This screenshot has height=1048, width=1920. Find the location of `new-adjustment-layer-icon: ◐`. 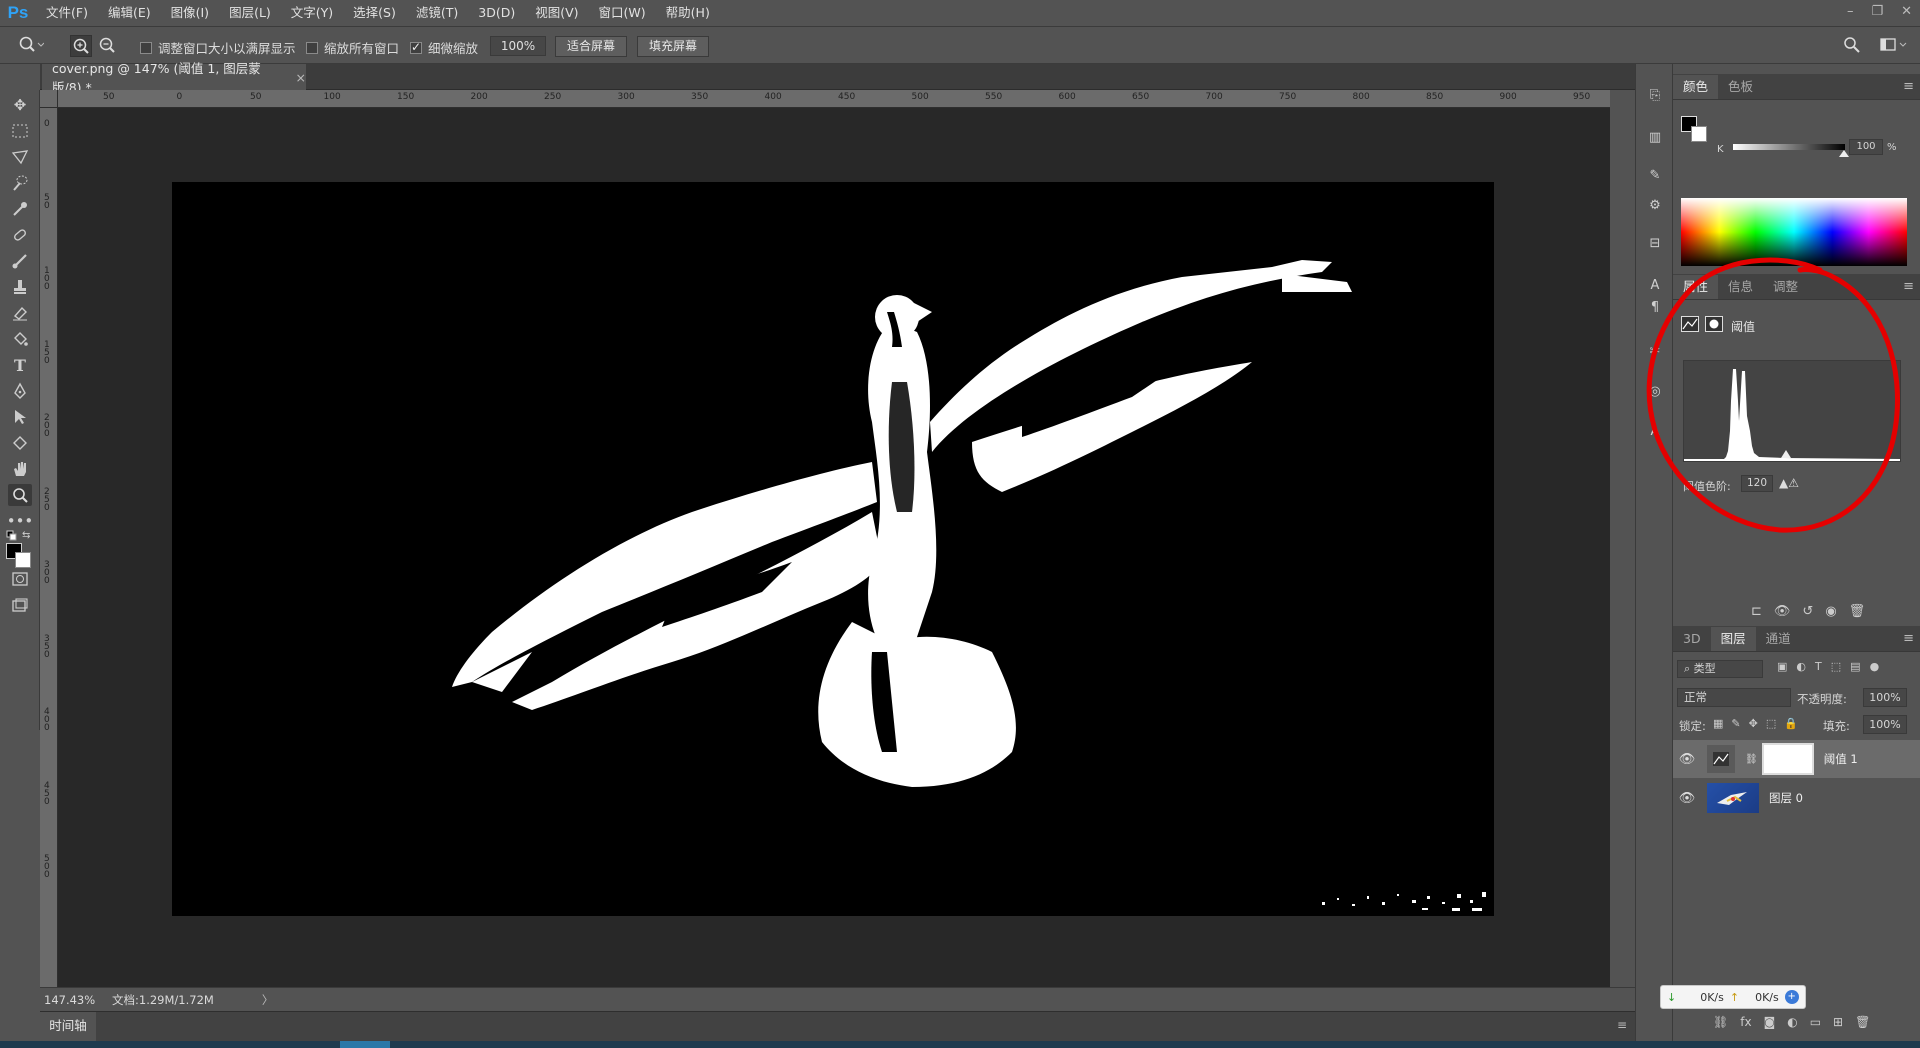

new-adjustment-layer-icon: ◐ is located at coordinates (1792, 1022).